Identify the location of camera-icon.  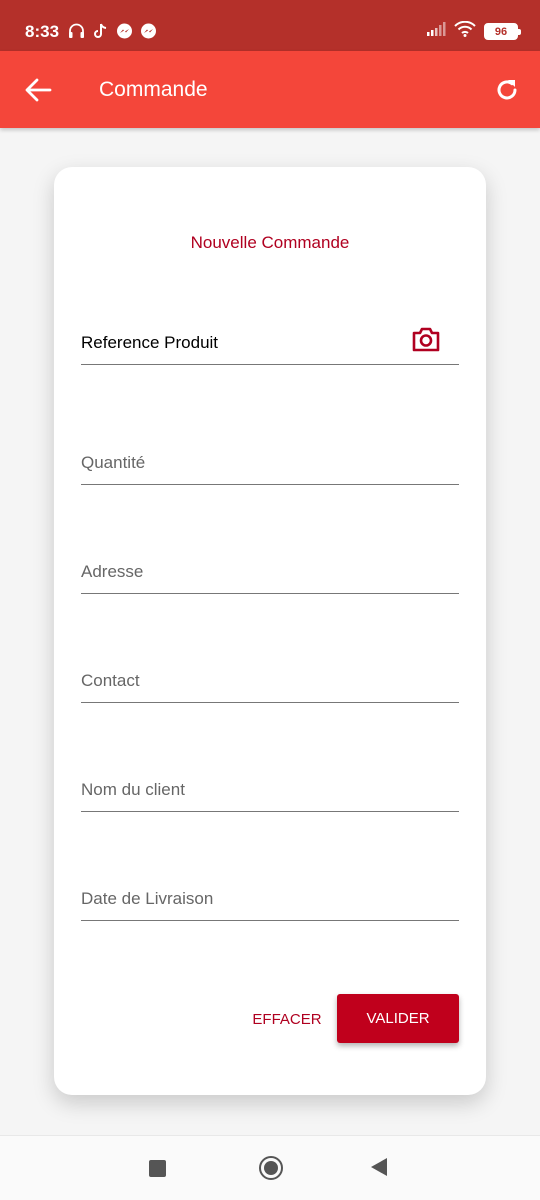
(426, 339).